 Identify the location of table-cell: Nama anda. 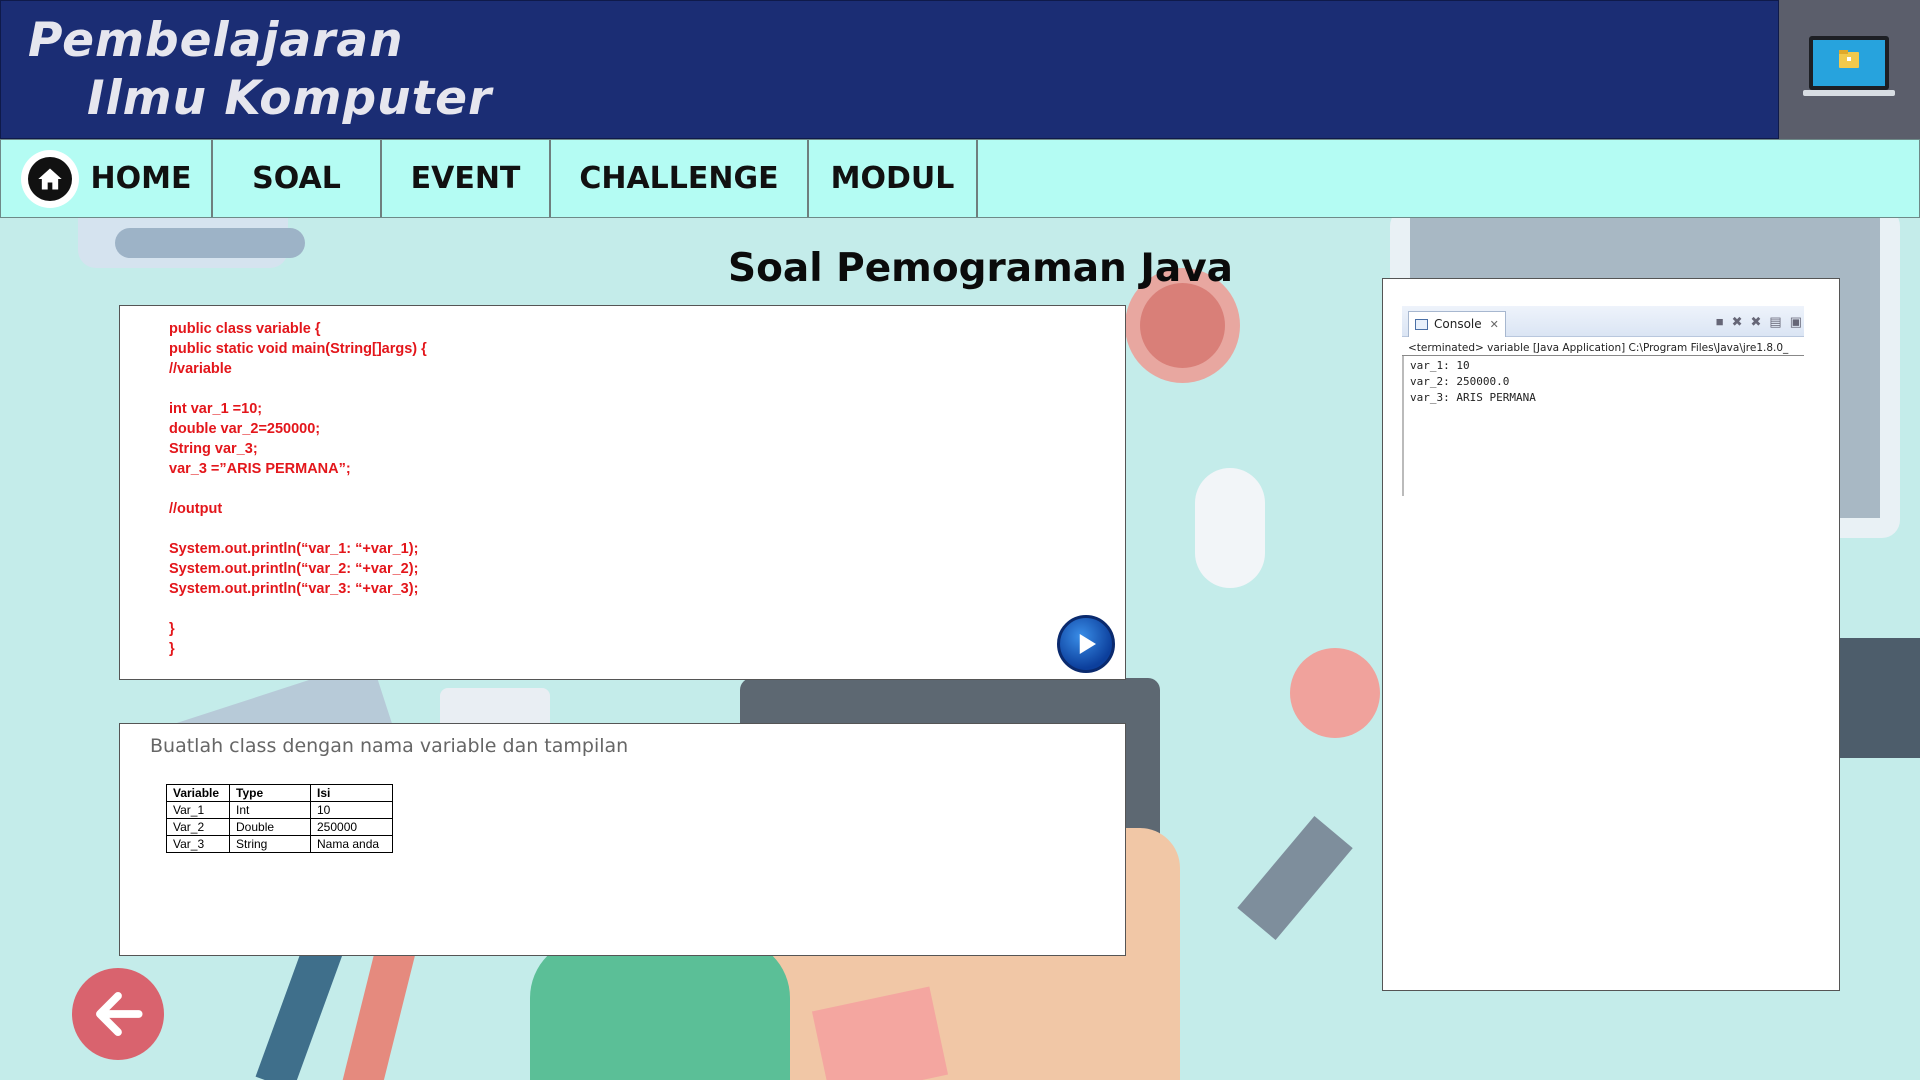
(351, 844).